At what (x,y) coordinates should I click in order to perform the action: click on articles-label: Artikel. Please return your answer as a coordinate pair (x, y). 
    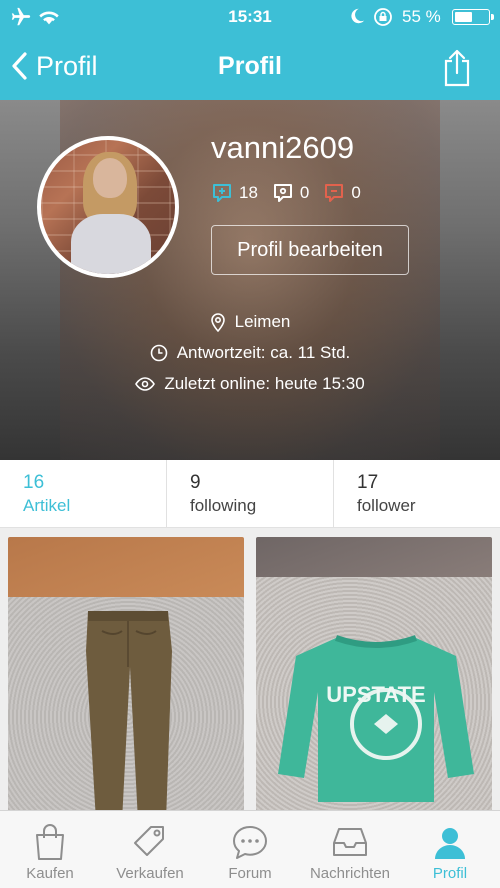
    Looking at the image, I should click on (47, 505).